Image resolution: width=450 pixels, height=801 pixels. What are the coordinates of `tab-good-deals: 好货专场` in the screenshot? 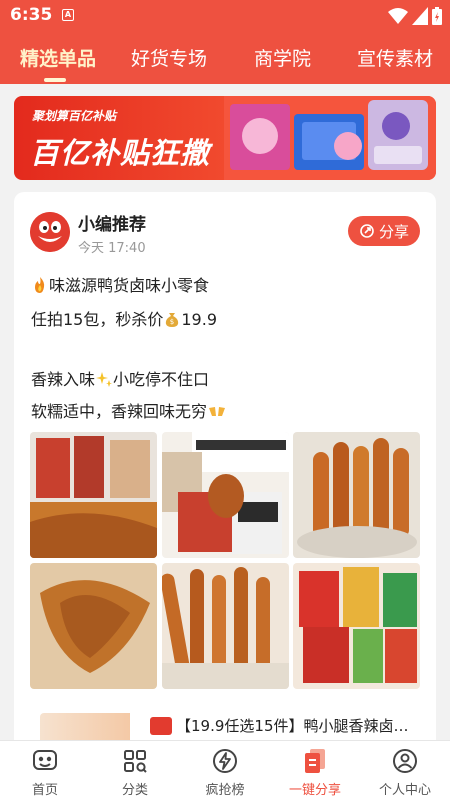 It's located at (169, 57).